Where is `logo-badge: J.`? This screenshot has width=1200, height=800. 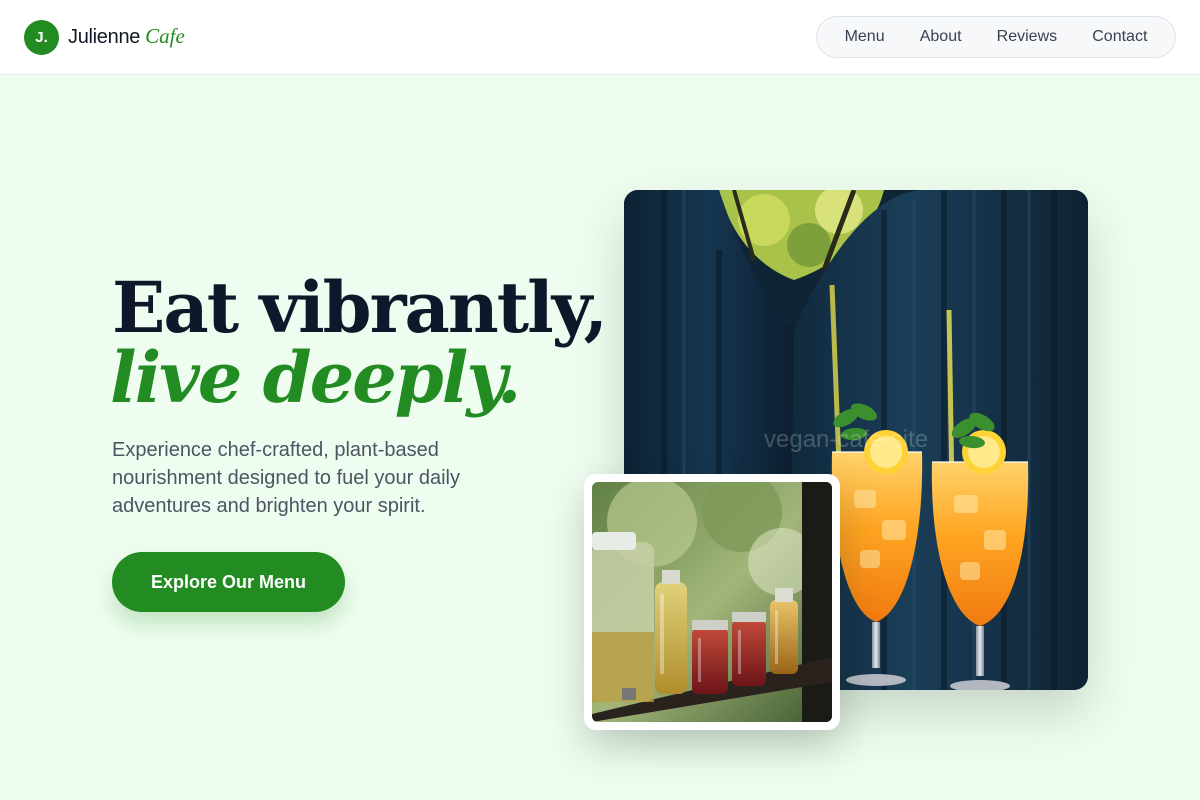
logo-badge: J. is located at coordinates (41, 37).